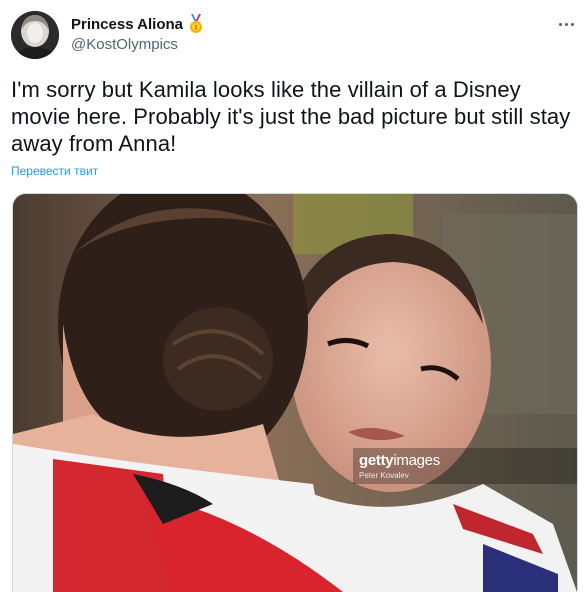  I want to click on more-dots-icon, so click(560, 24).